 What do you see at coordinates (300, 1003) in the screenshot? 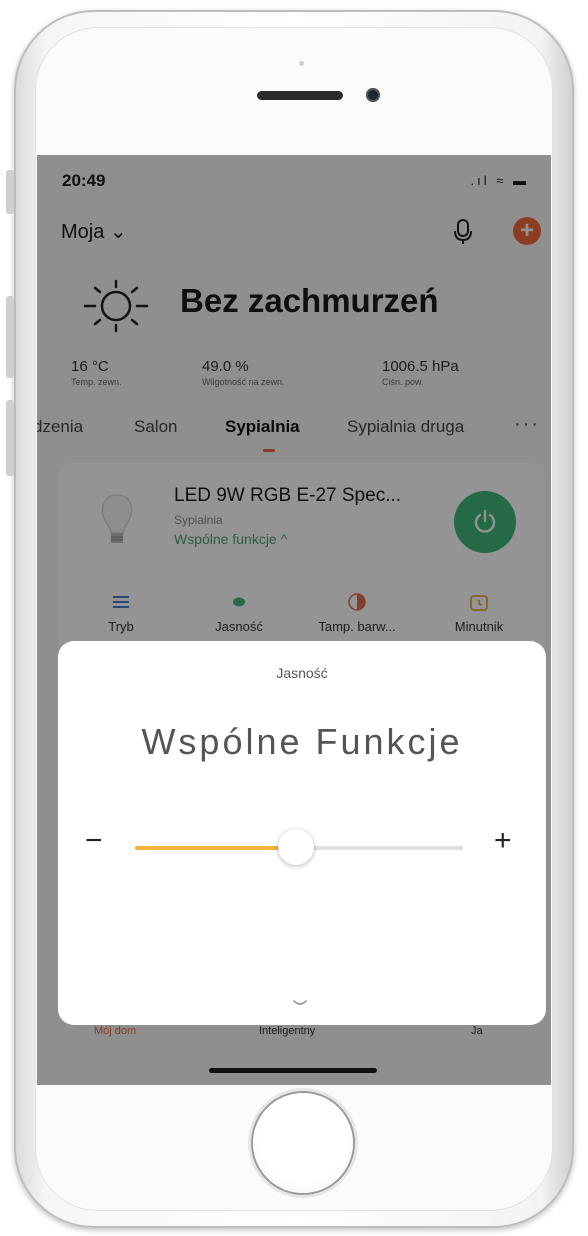
I see `chevron-down-icon` at bounding box center [300, 1003].